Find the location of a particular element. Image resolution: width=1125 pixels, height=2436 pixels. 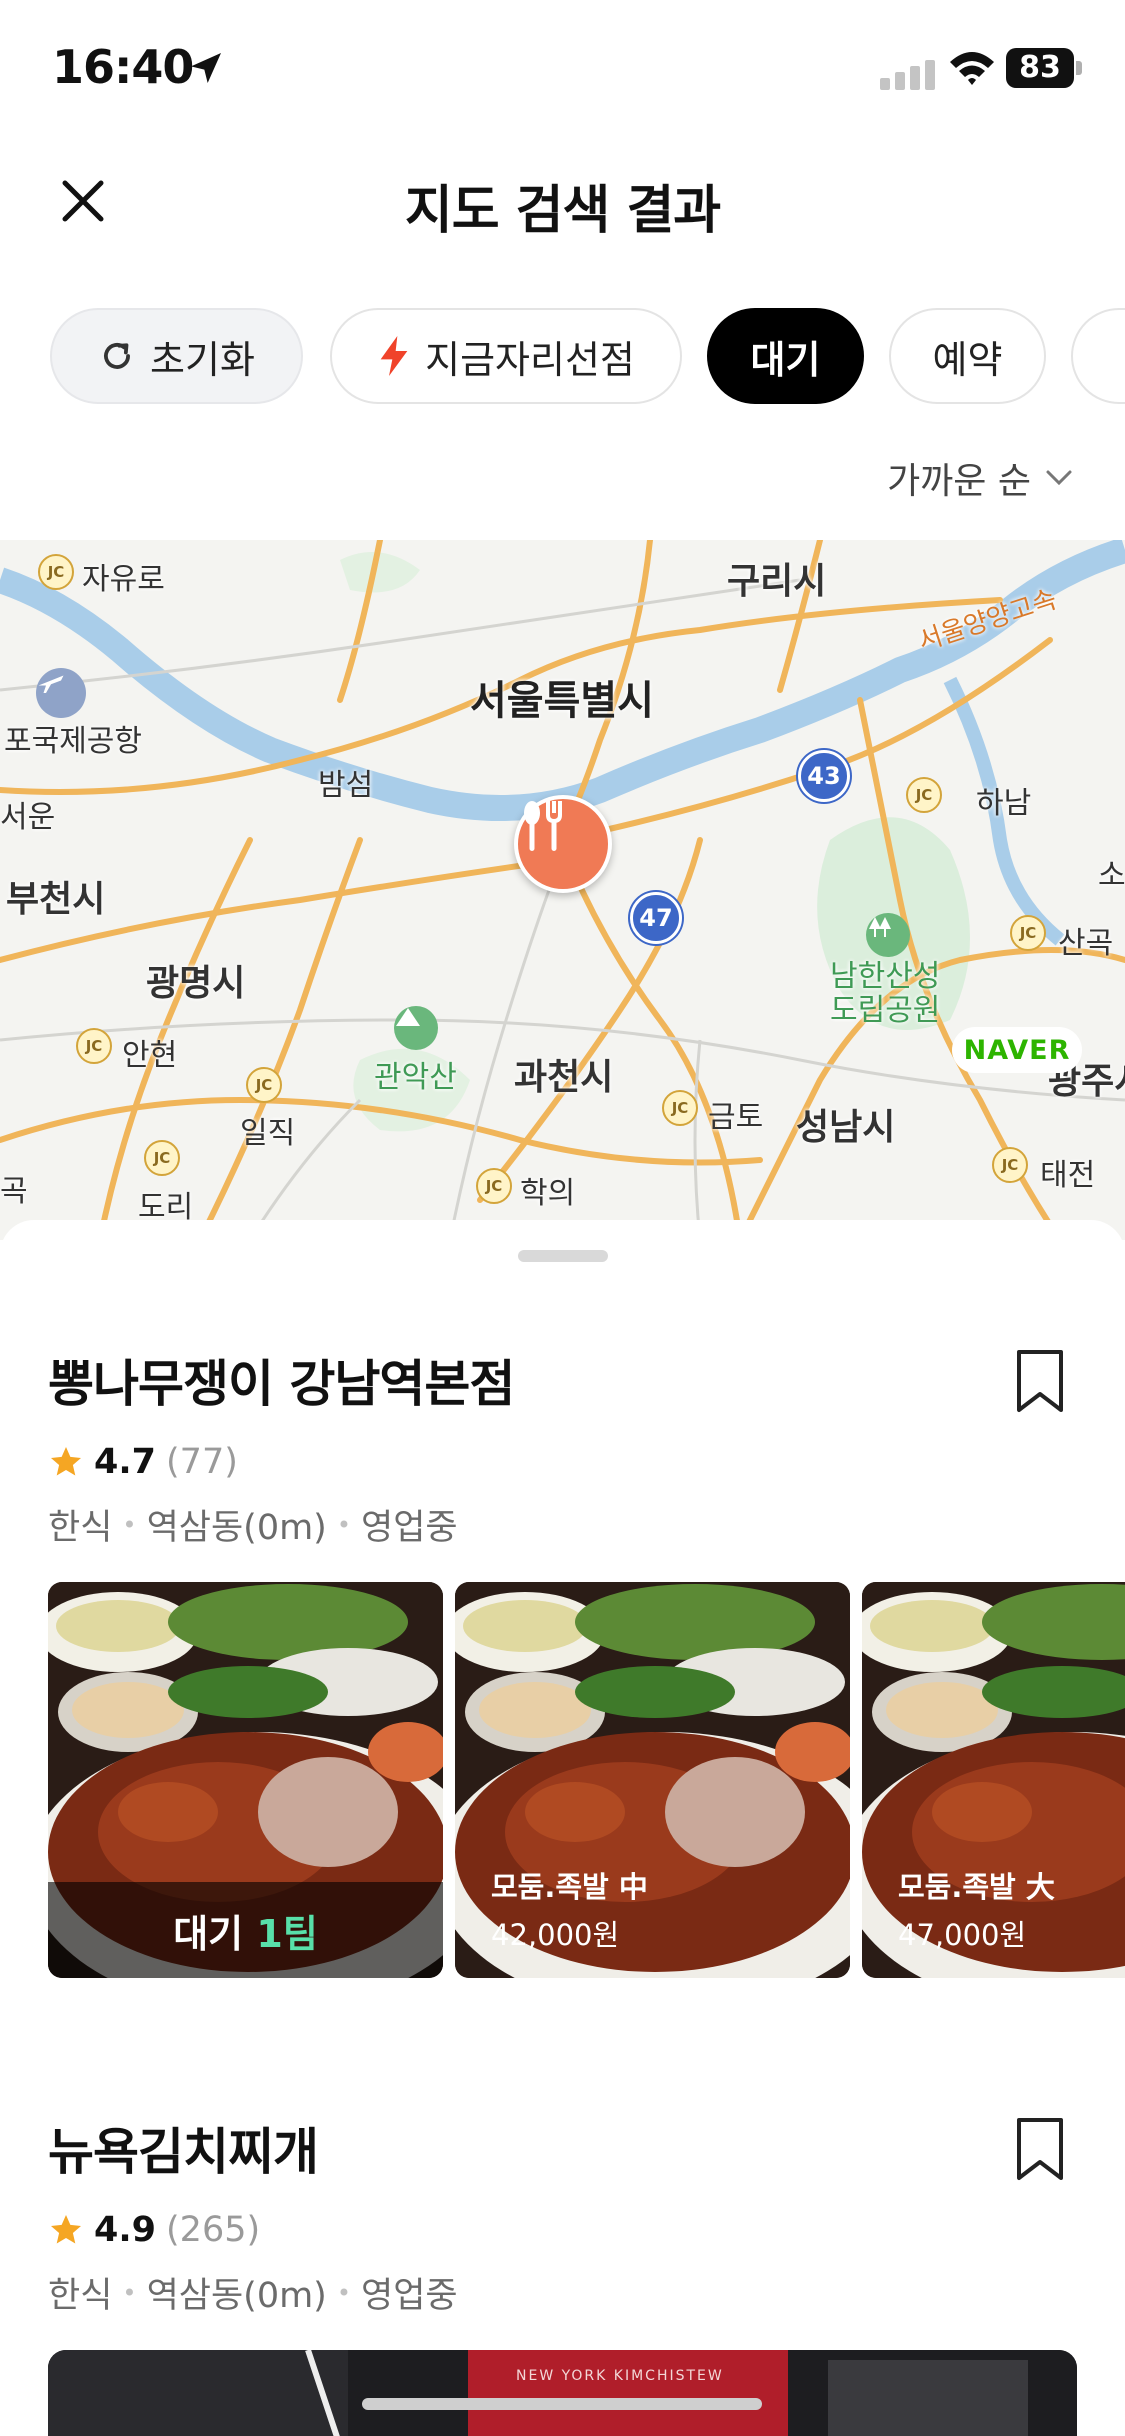

filter-seat-now: 지금자리선점 is located at coordinates (506, 356).